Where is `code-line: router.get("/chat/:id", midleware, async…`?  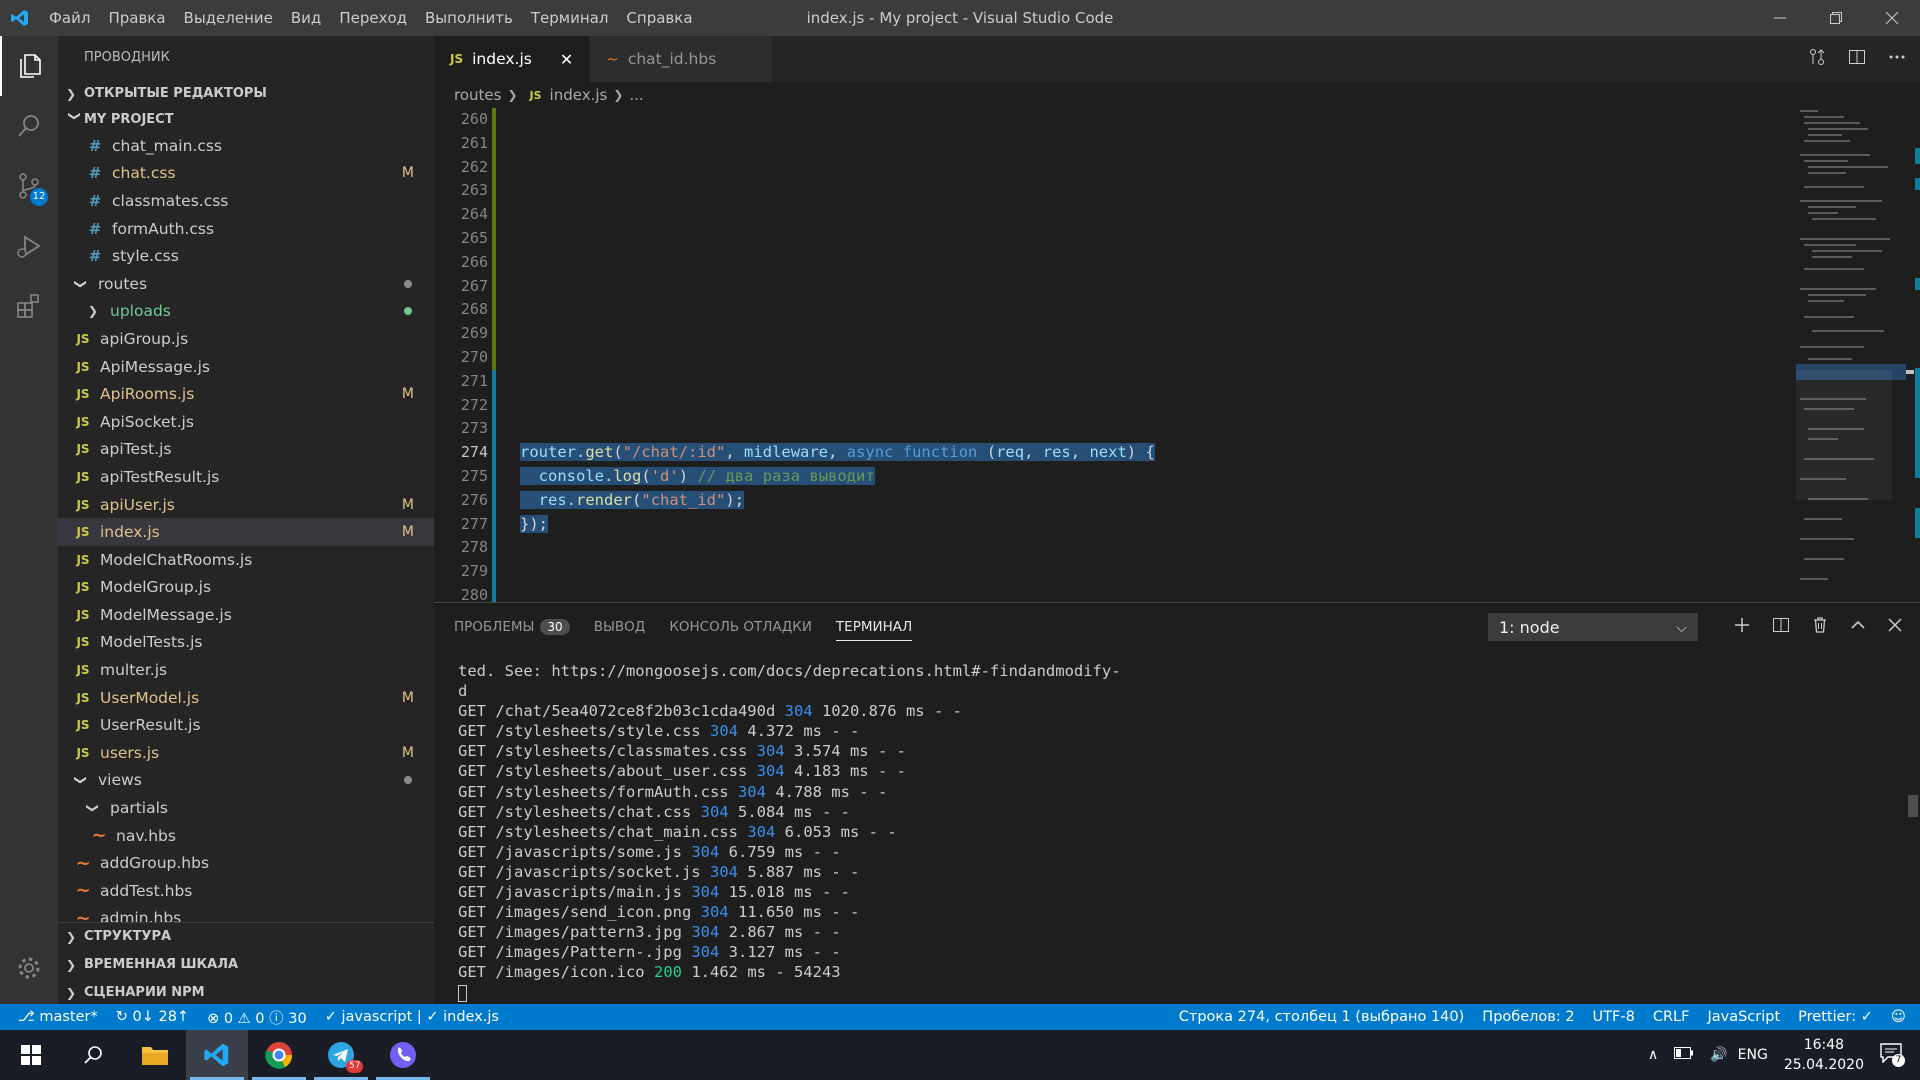 code-line: router.get("/chat/:id", midleware, async… is located at coordinates (1070, 453).